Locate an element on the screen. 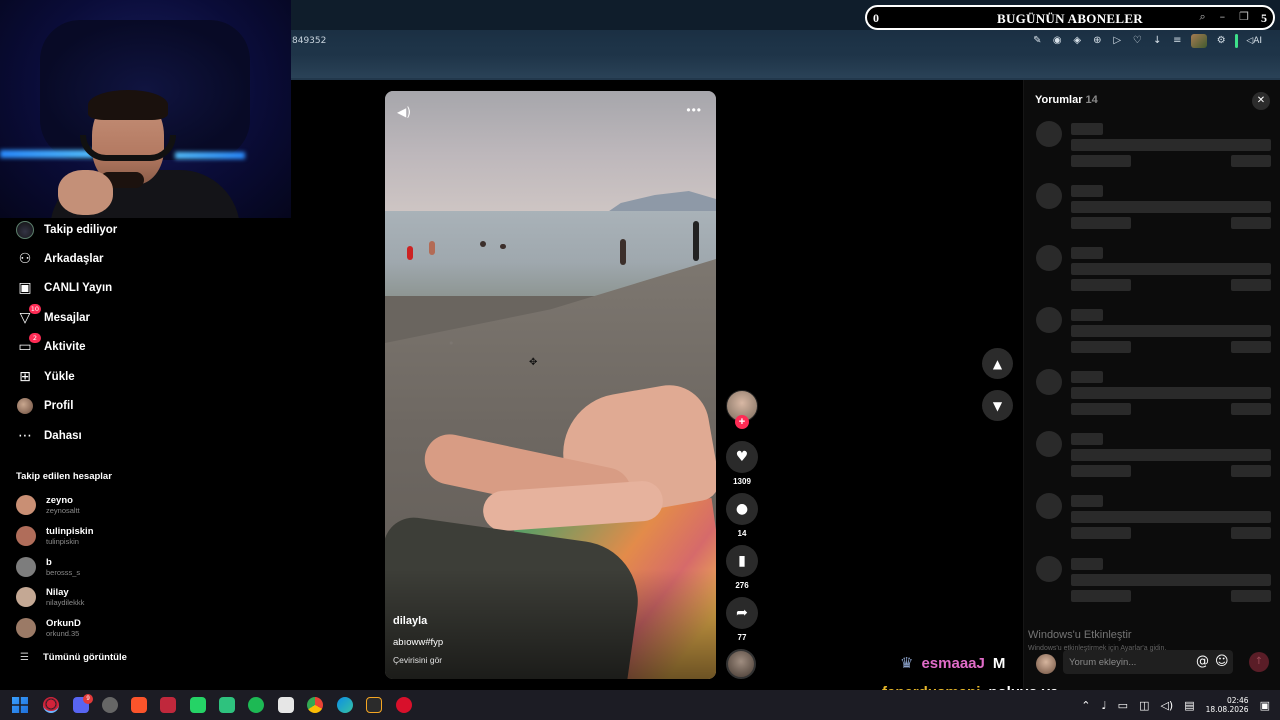 Image resolution: width=1280 pixels, height=720 pixels. network-icon: ◫ is located at coordinates (1144, 705).